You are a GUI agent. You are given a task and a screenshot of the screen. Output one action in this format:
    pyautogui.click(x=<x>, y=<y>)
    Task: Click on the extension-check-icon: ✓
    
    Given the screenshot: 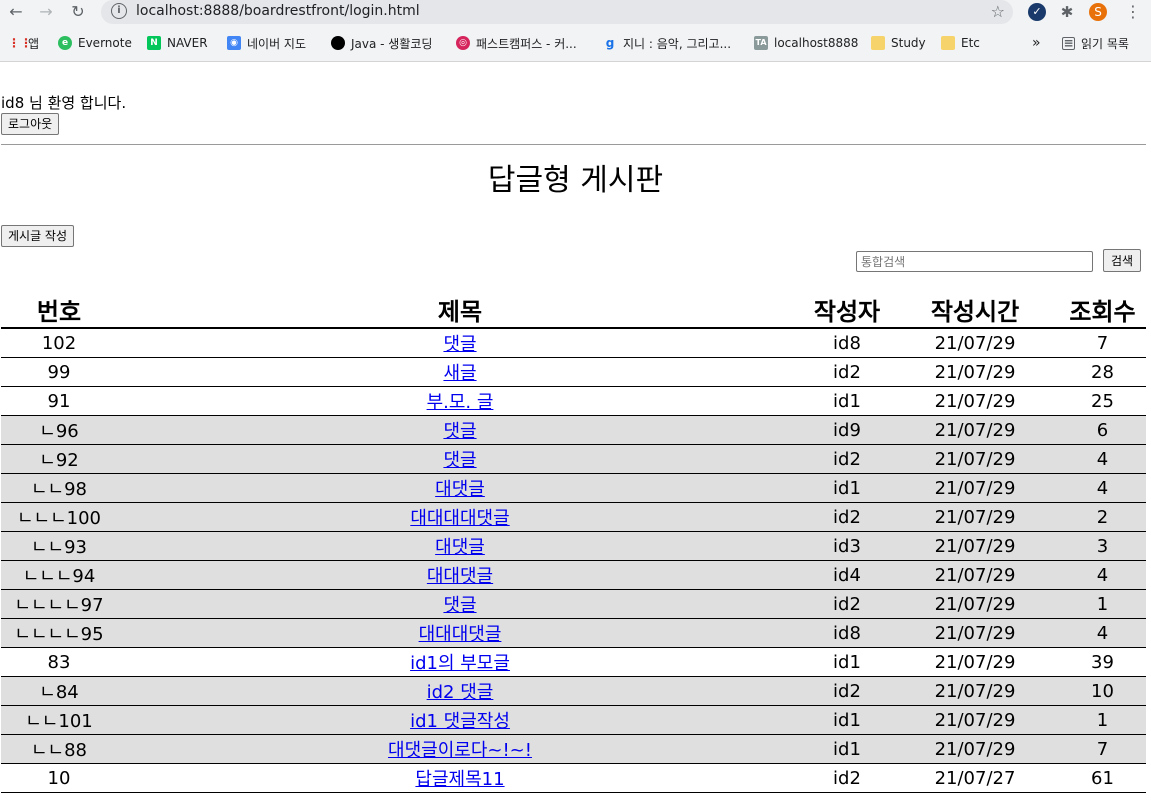 What is the action you would take?
    pyautogui.click(x=1037, y=12)
    